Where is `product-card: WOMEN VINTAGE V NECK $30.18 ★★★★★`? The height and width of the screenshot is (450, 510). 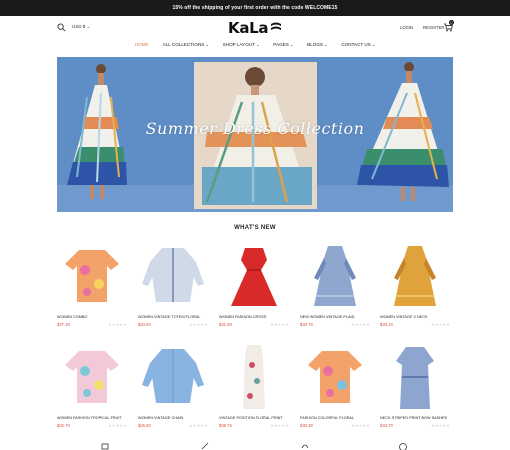
product-card: WOMEN VINTAGE V NECK $30.18 ★★★★★ is located at coordinates (415, 283).